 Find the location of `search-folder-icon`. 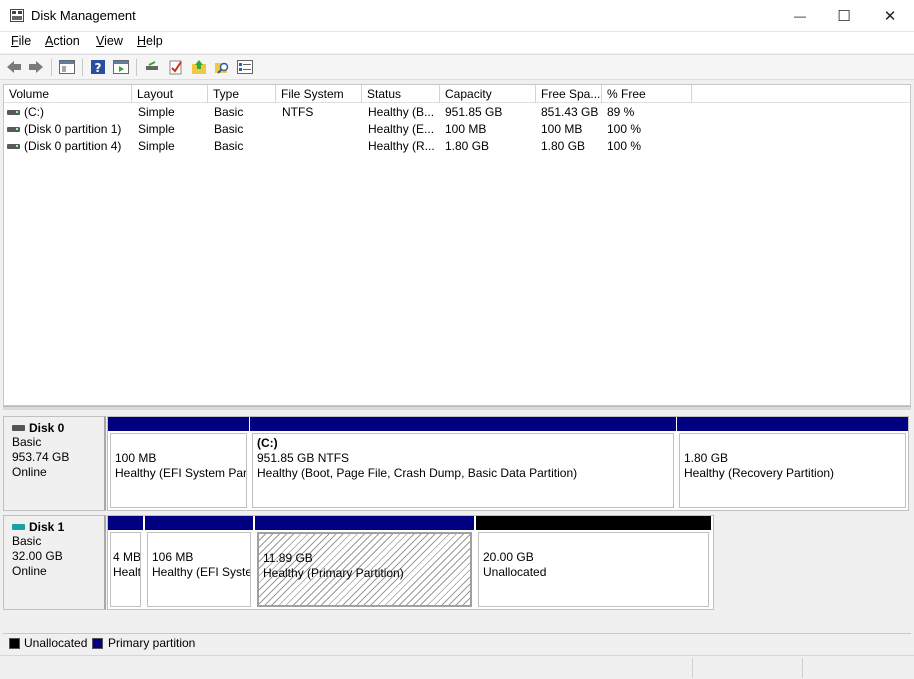

search-folder-icon is located at coordinates (222, 68).